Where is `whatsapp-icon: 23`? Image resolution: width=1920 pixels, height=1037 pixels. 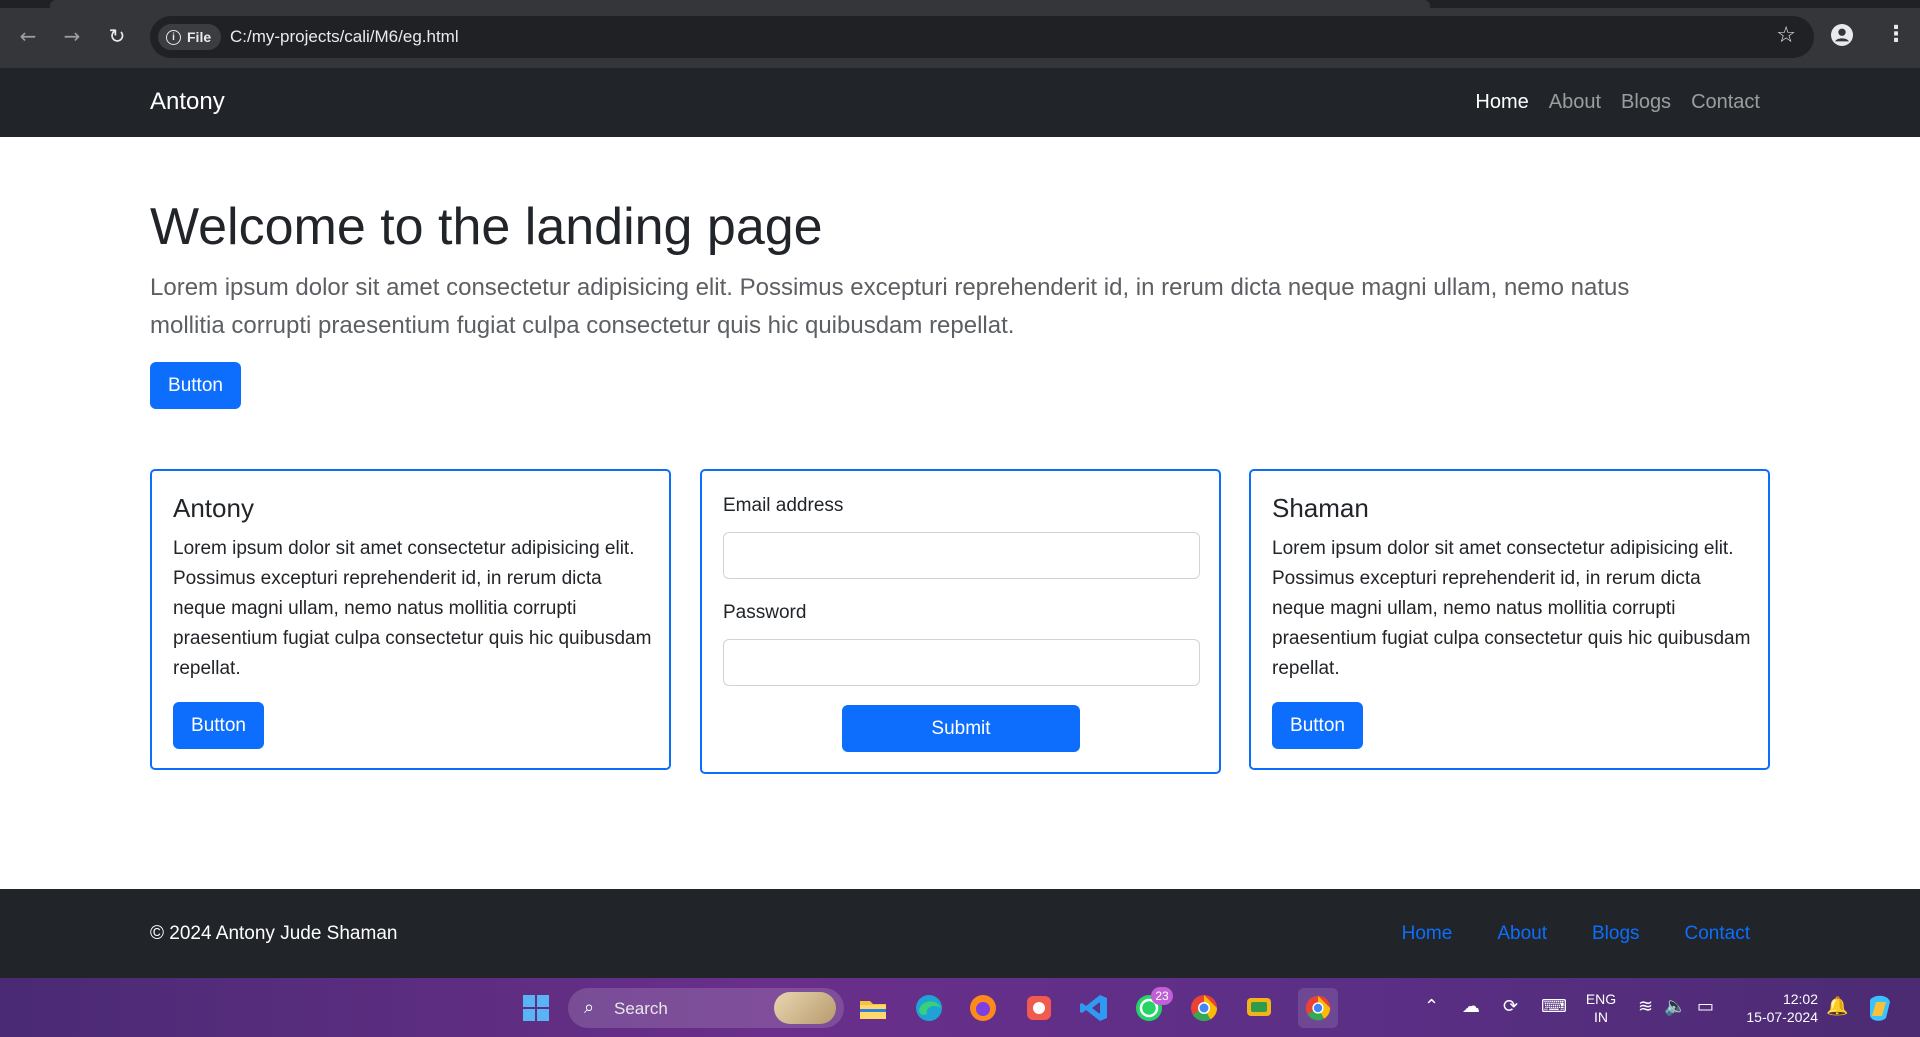 whatsapp-icon: 23 is located at coordinates (1153, 1005).